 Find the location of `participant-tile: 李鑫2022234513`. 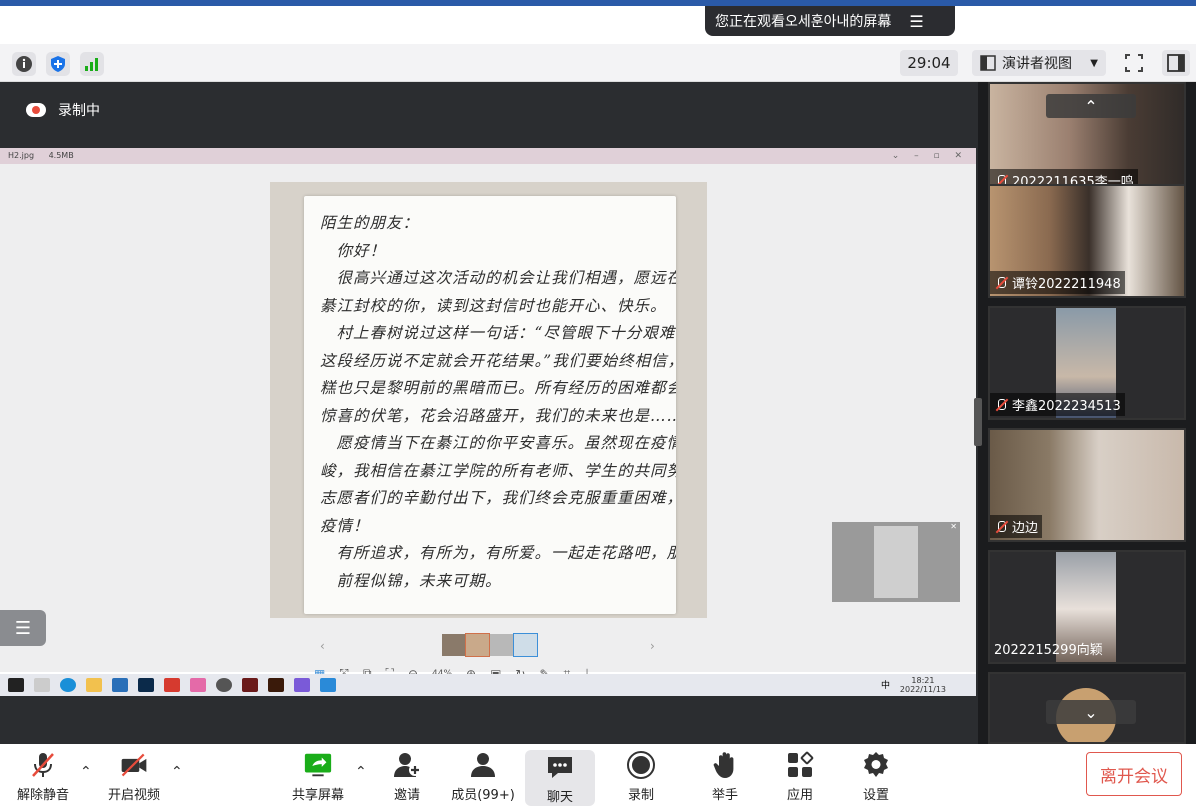

participant-tile: 李鑫2022234513 is located at coordinates (1087, 363).